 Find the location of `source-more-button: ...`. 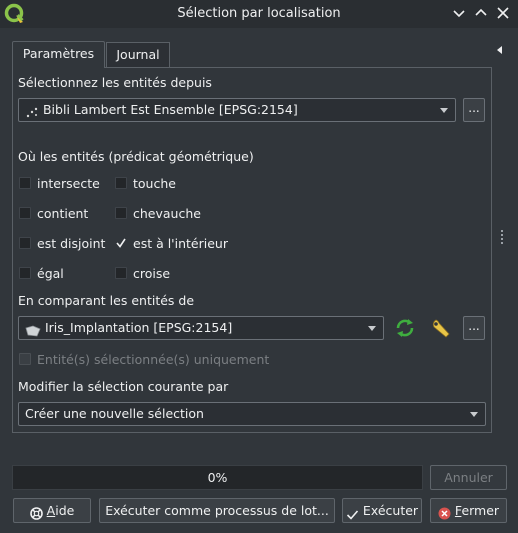

source-more-button: ... is located at coordinates (474, 110).